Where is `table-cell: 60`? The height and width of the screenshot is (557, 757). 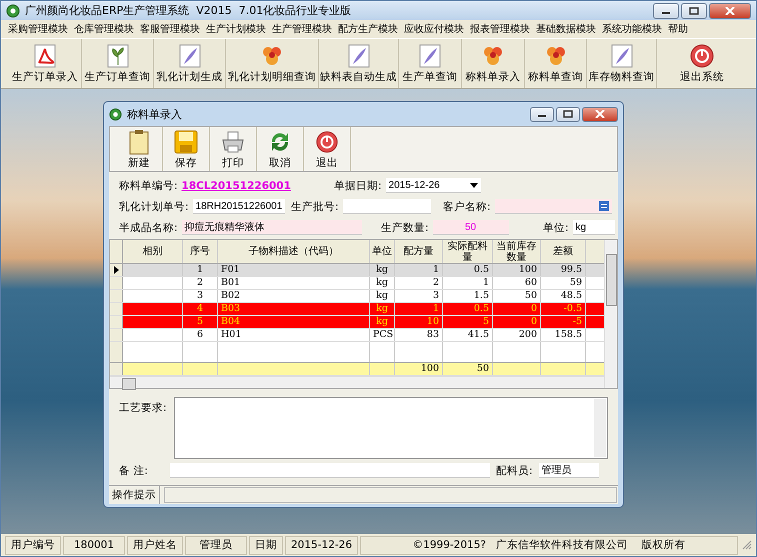
table-cell: 60 is located at coordinates (517, 283).